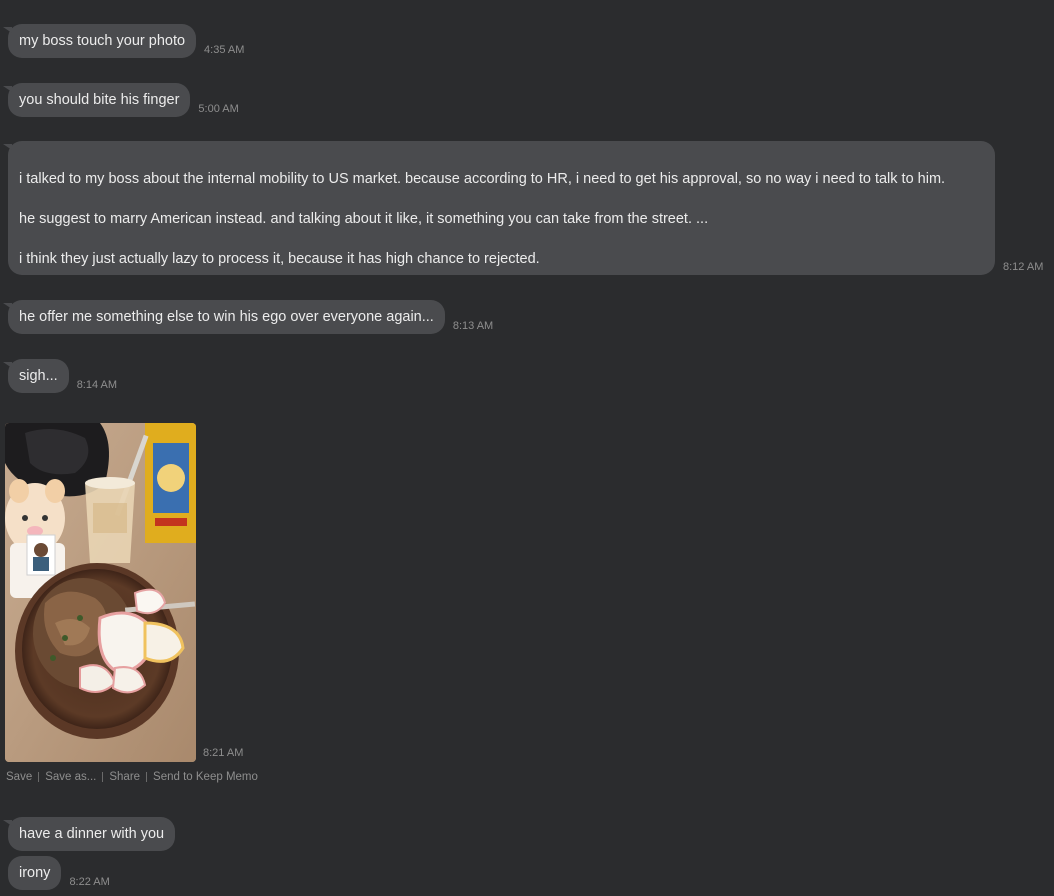 Image resolution: width=1054 pixels, height=896 pixels. I want to click on food-photo-image, so click(100, 592).